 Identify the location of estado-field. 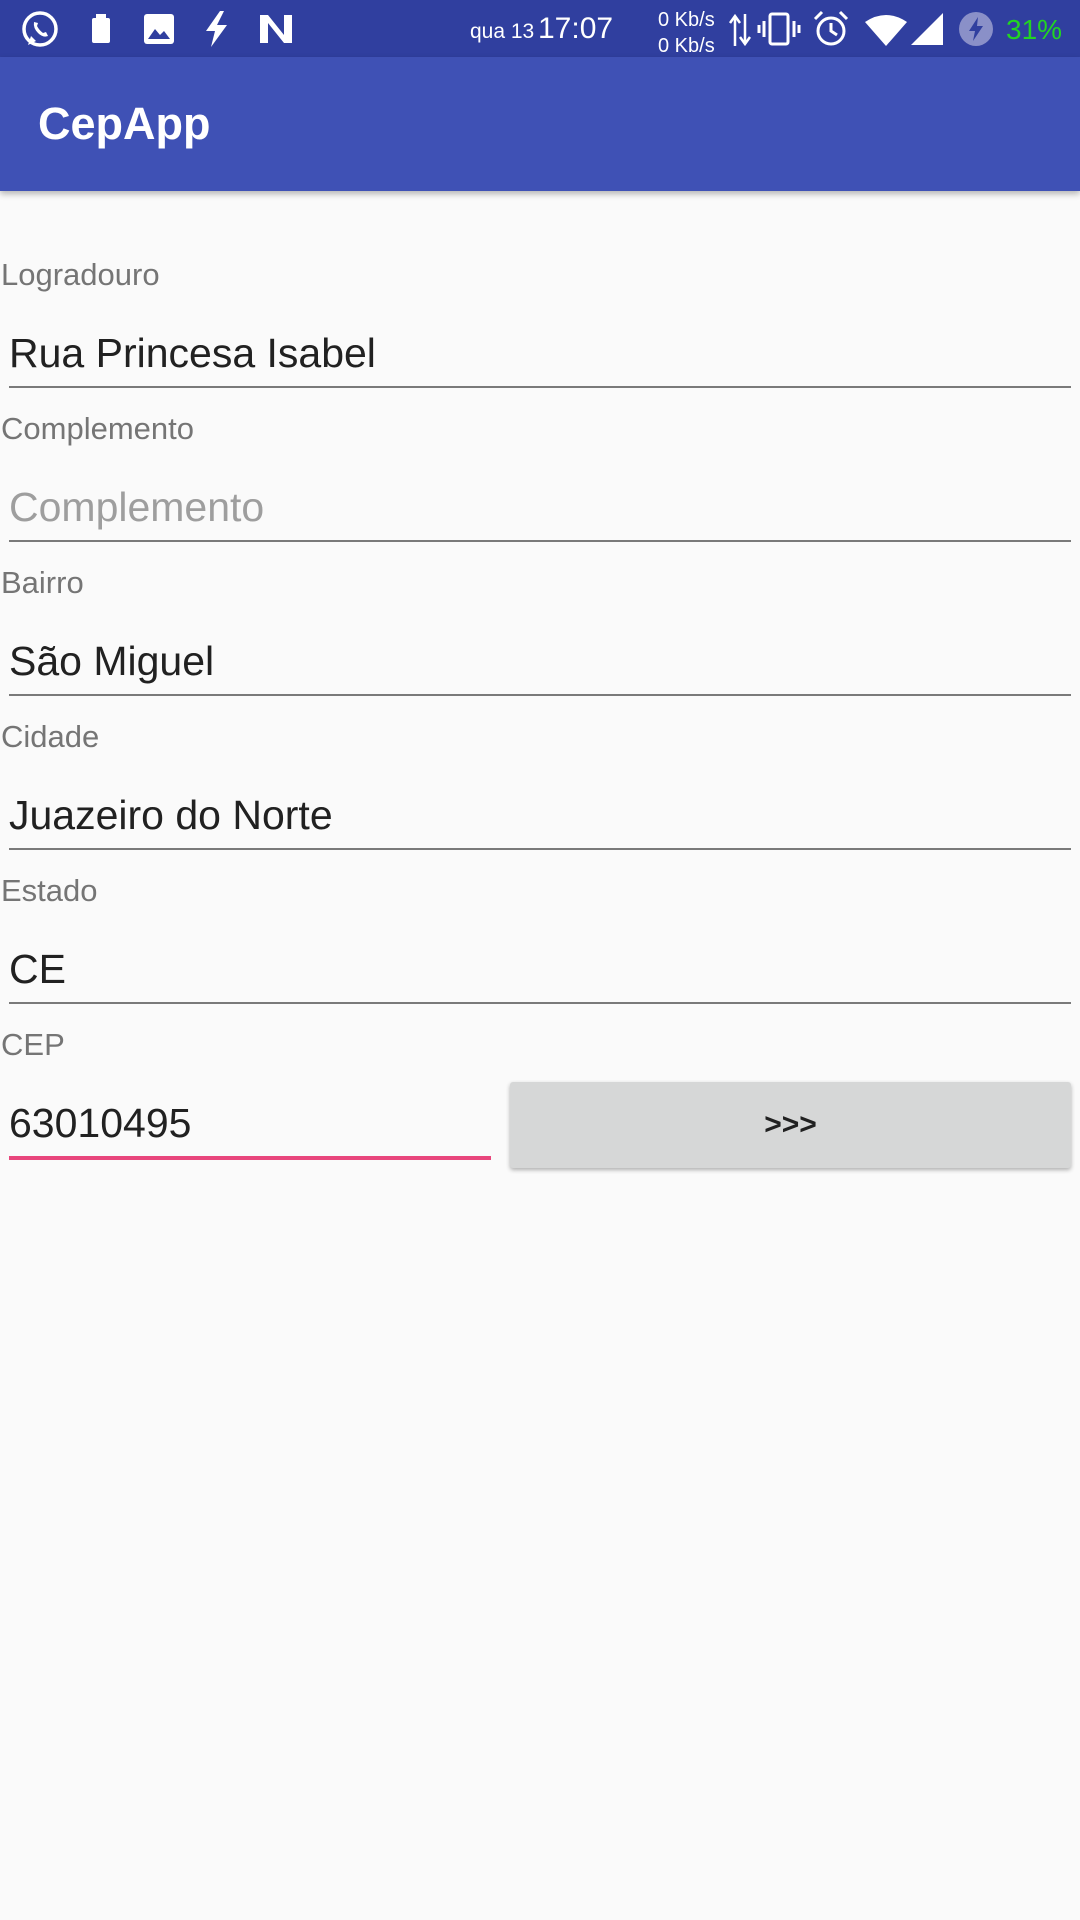
(540, 971).